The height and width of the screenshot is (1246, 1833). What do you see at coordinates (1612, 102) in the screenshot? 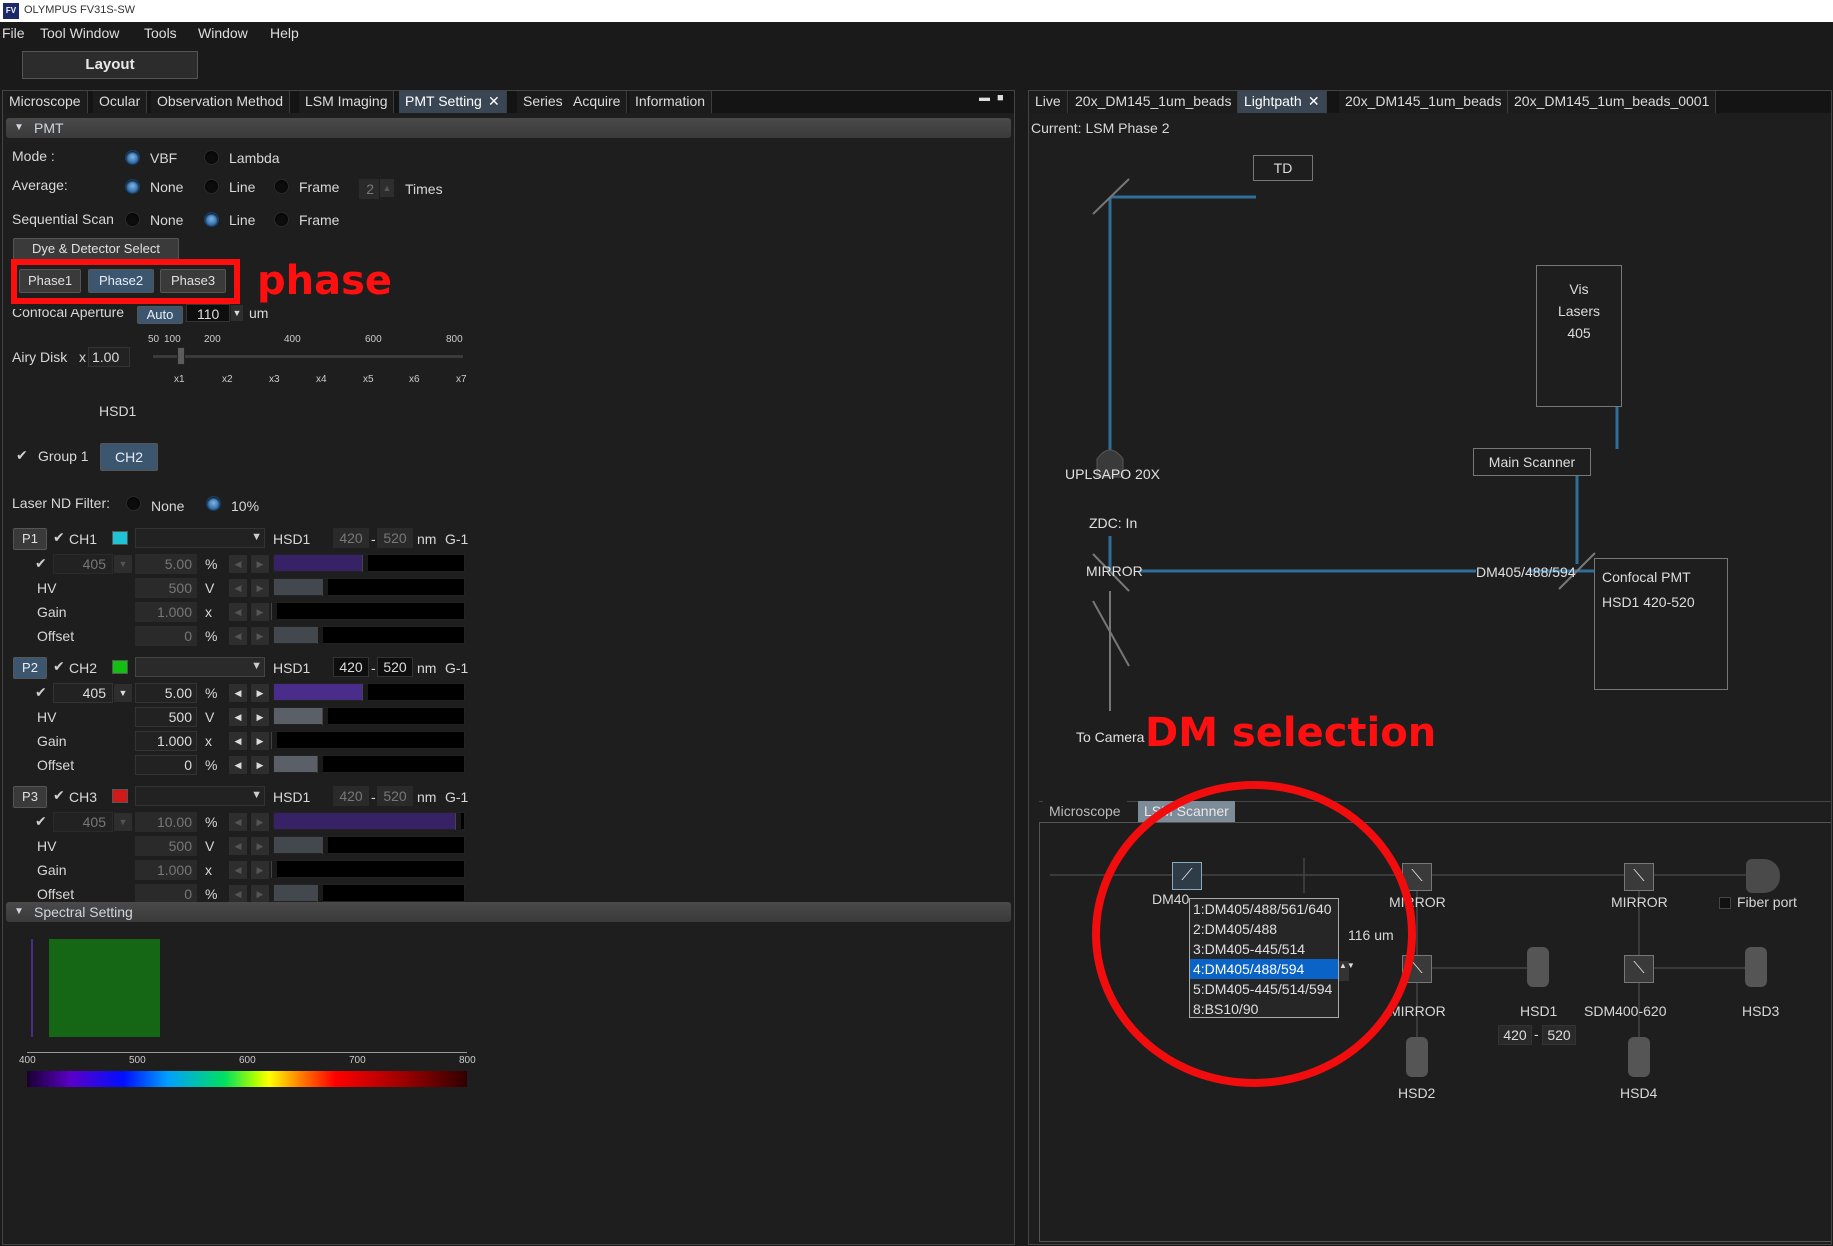
I see `tab-image-3: 20x_DM145_1um_beads_0001` at bounding box center [1612, 102].